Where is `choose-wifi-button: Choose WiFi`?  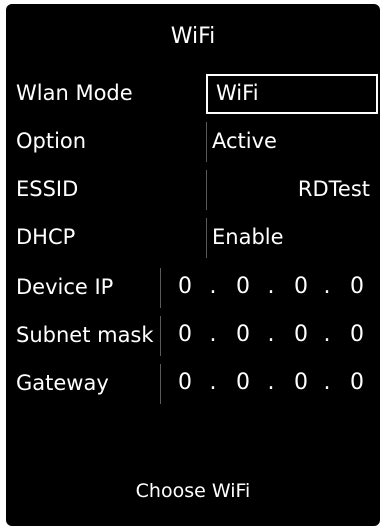 choose-wifi-button: Choose WiFi is located at coordinates (193, 491).